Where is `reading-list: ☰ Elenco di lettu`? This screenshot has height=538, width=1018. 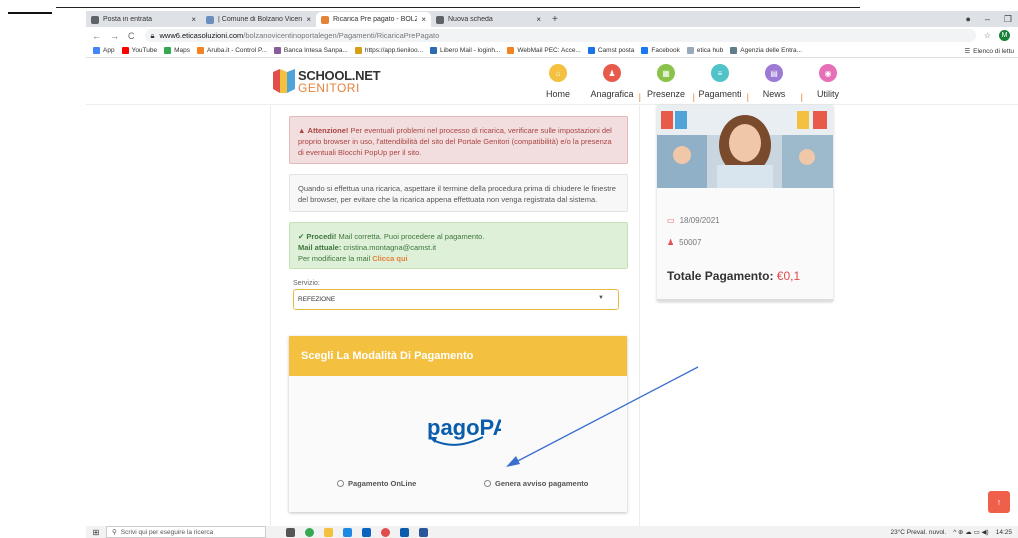 reading-list: ☰ Elenco di lettu is located at coordinates (989, 50).